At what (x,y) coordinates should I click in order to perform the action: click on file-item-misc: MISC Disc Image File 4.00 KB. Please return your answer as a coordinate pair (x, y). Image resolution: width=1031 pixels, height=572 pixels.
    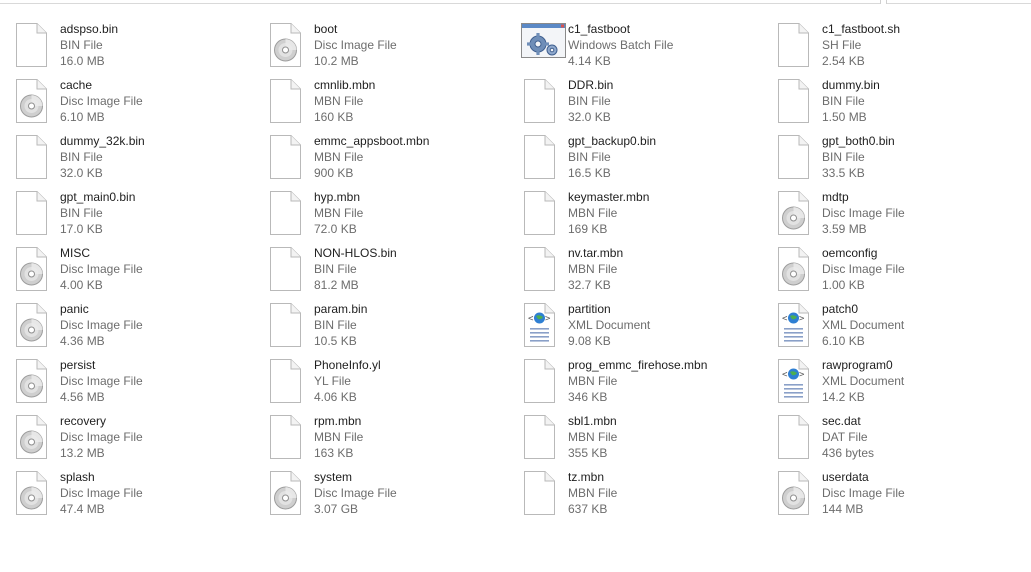
    Looking at the image, I should click on (140, 272).